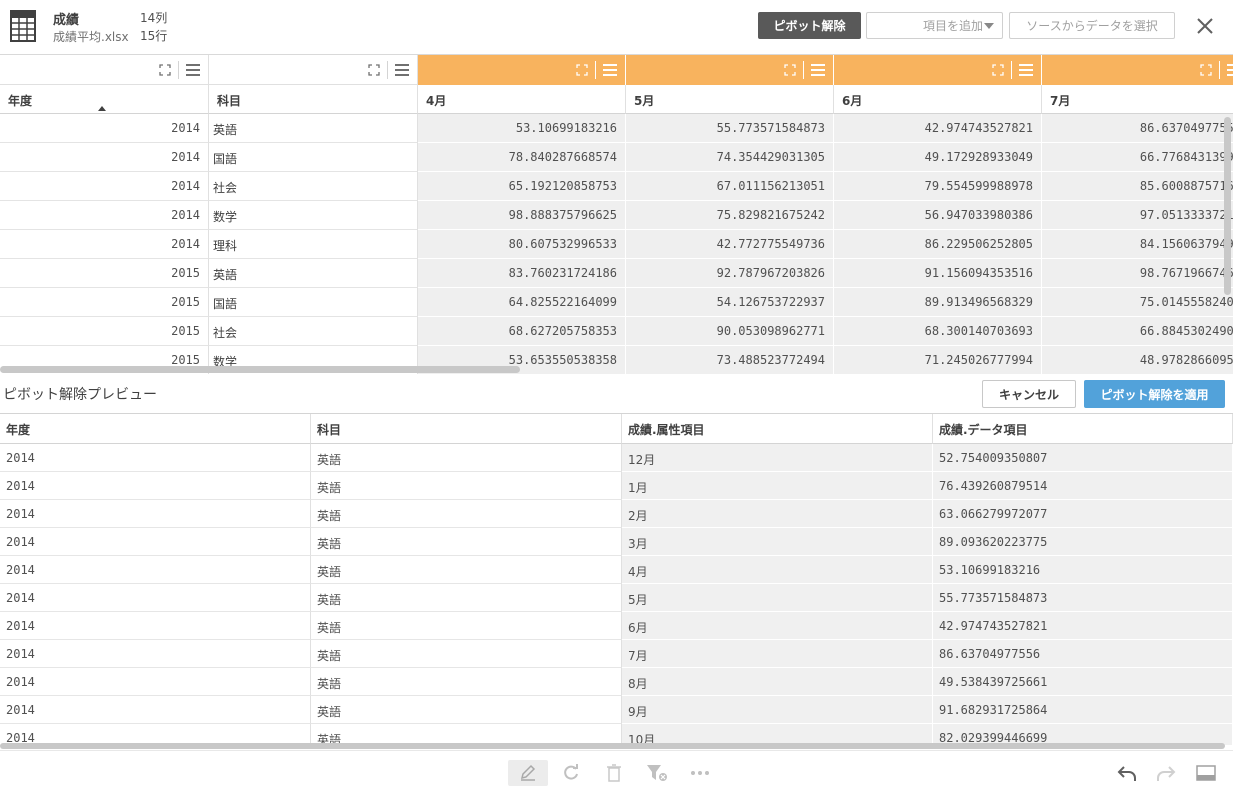 Image resolution: width=1233 pixels, height=794 pixels. I want to click on grid-cell: 85.60088757165, so click(1137, 186).